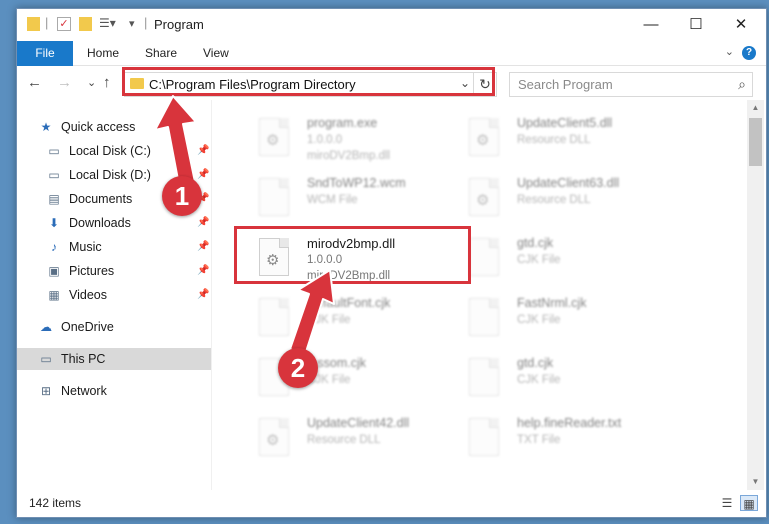 The image size is (769, 524). Describe the element at coordinates (349, 156) in the screenshot. I see `file-detail: miroDV2Bmp.dll` at that location.